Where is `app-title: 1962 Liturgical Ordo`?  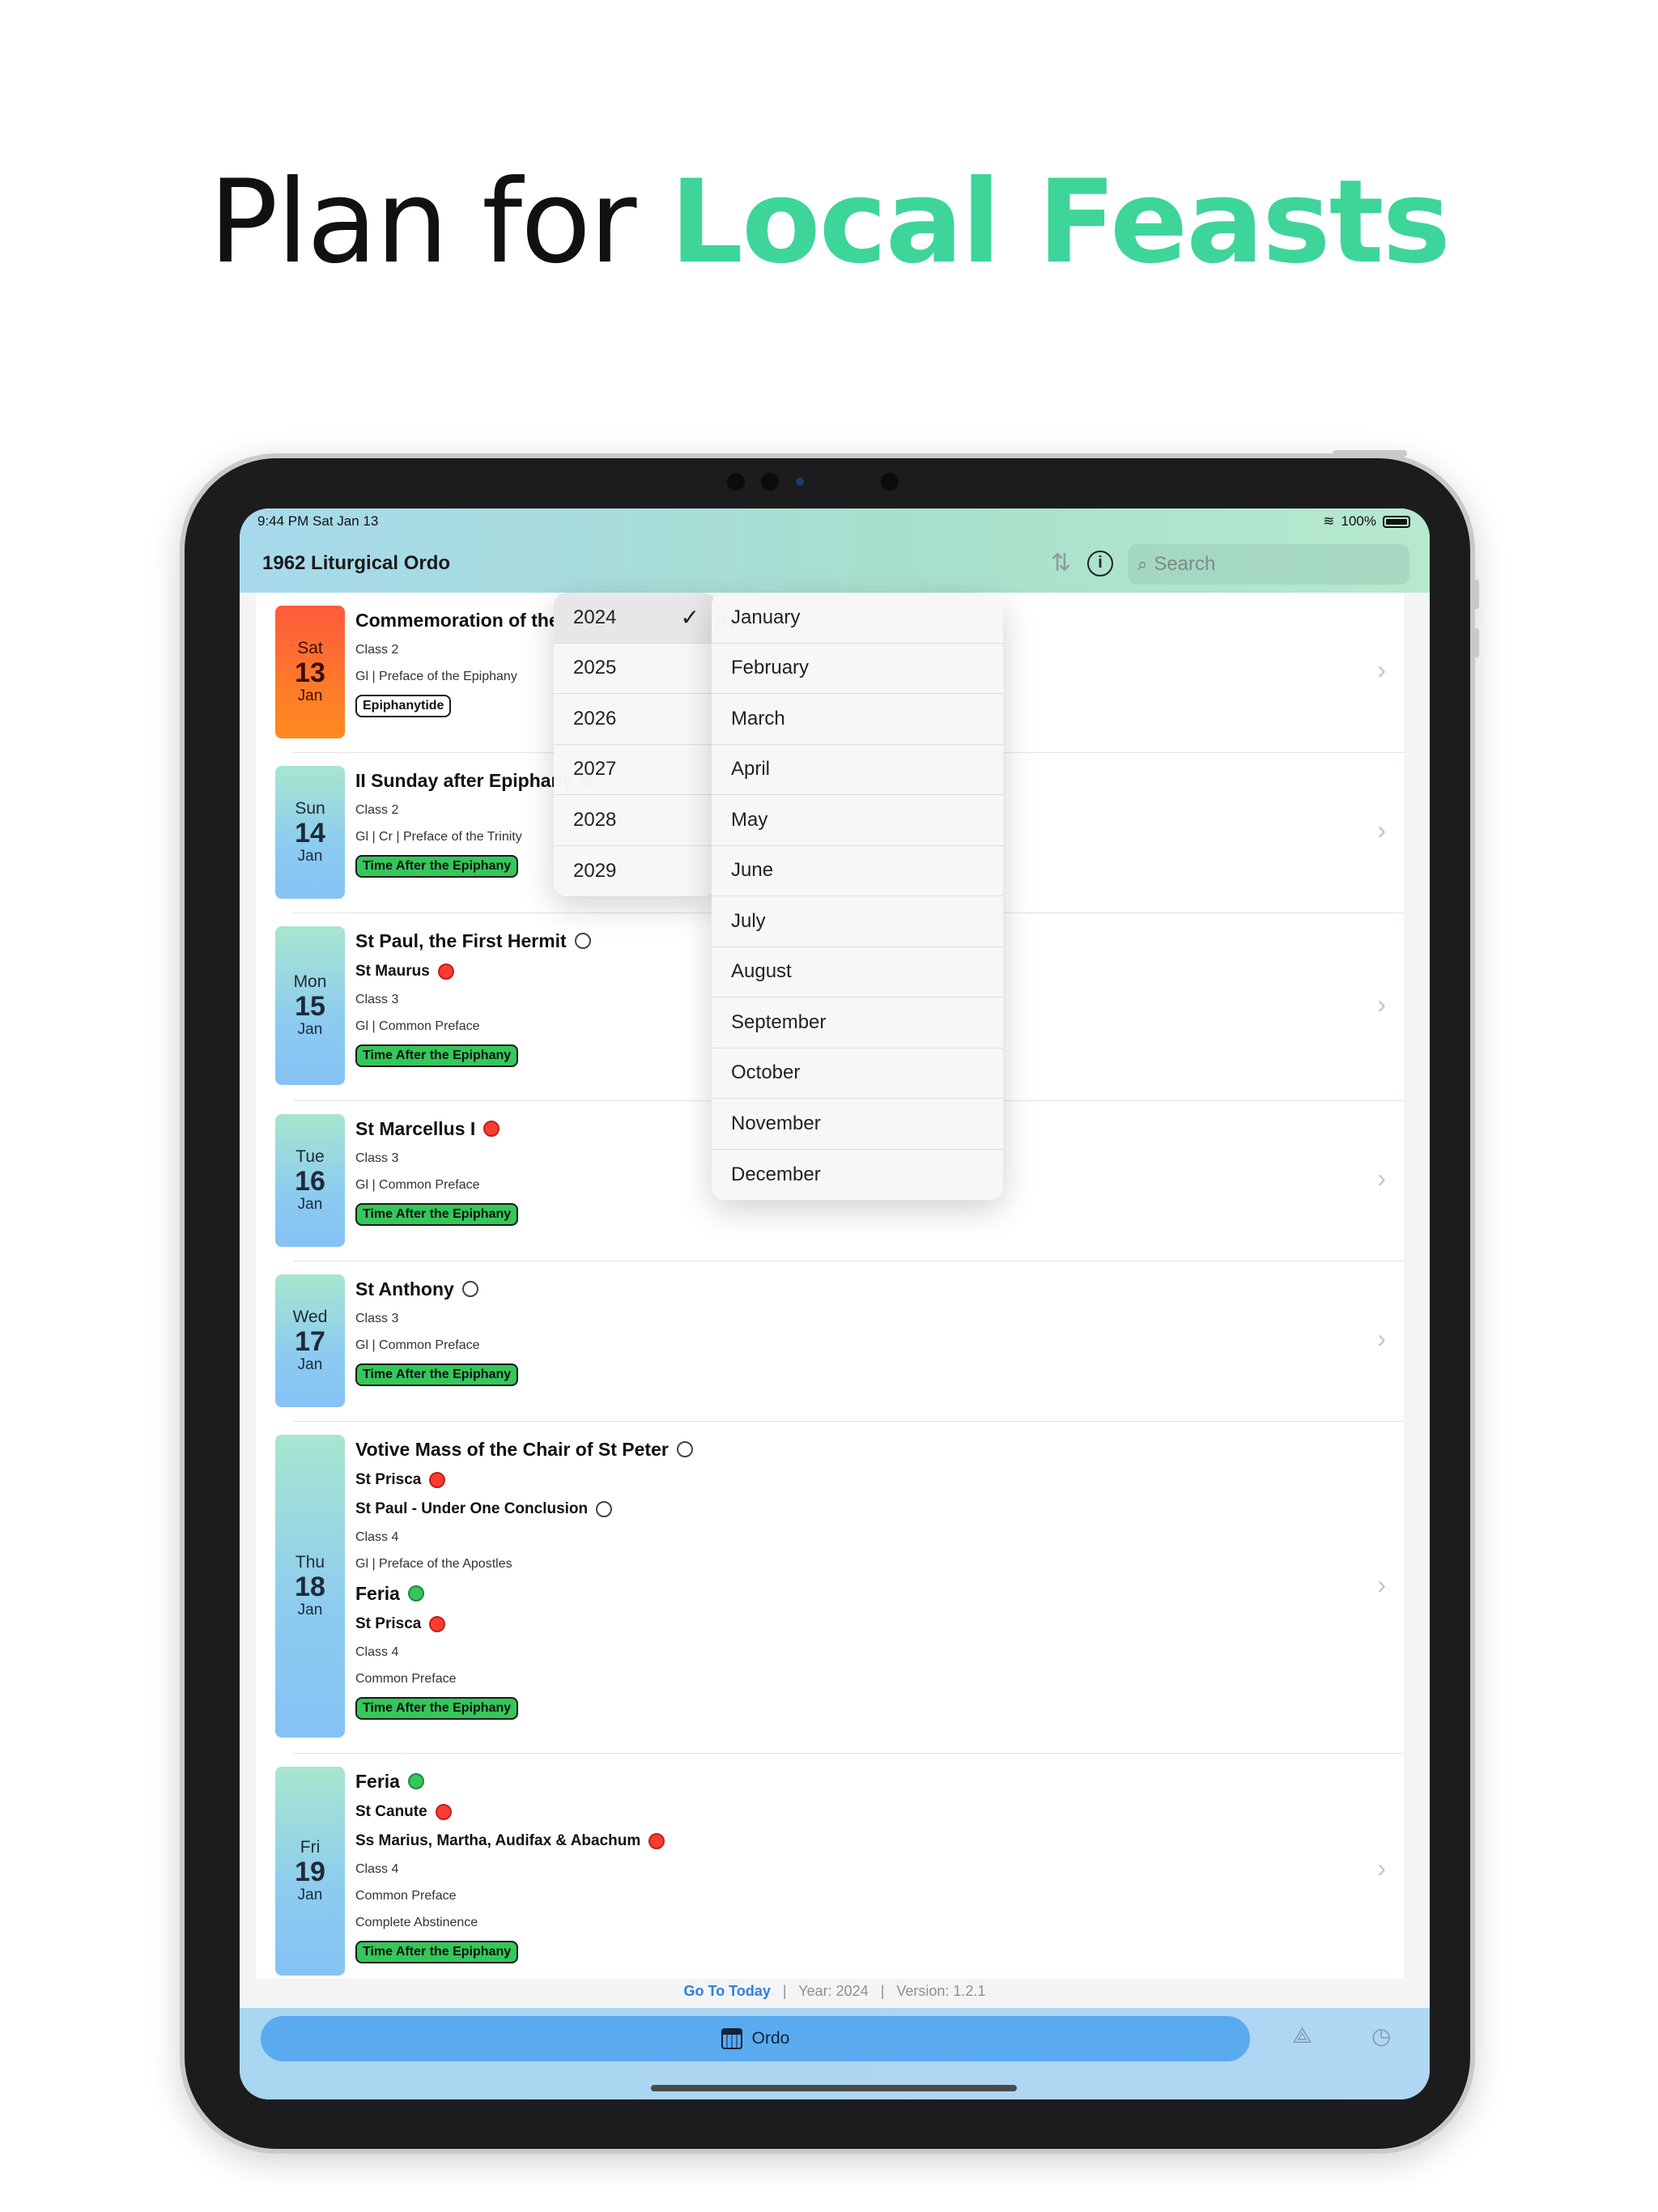
app-title: 1962 Liturgical Ordo is located at coordinates (356, 563).